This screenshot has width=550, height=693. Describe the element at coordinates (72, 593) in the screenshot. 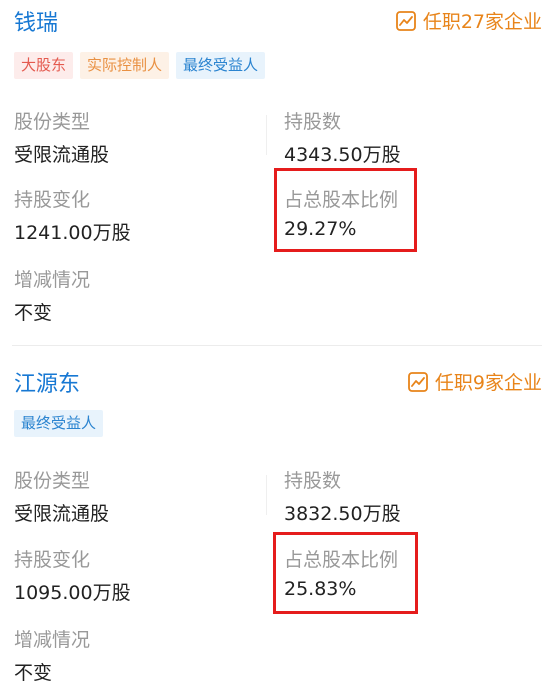

I see `change-value: 1095.00万股` at that location.